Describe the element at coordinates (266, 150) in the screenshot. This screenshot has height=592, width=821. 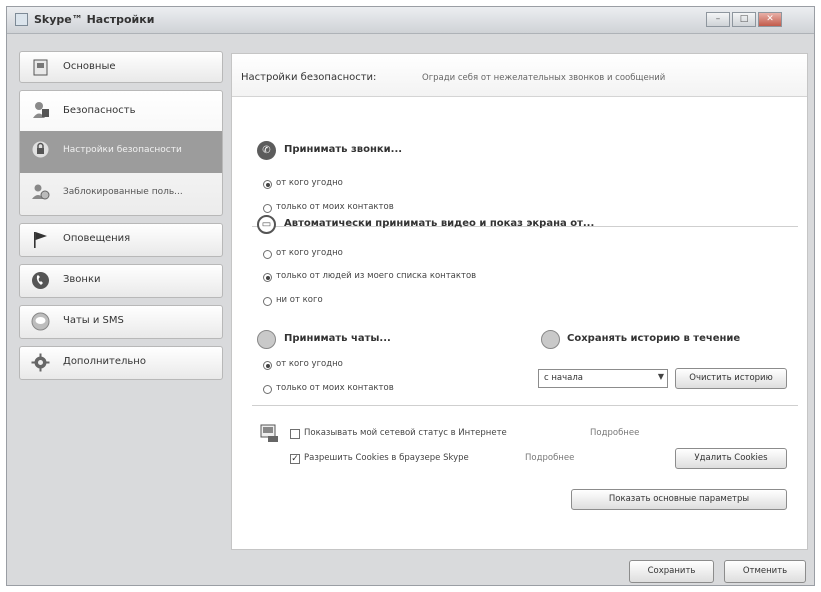
I see `phone-icon: ✆` at that location.